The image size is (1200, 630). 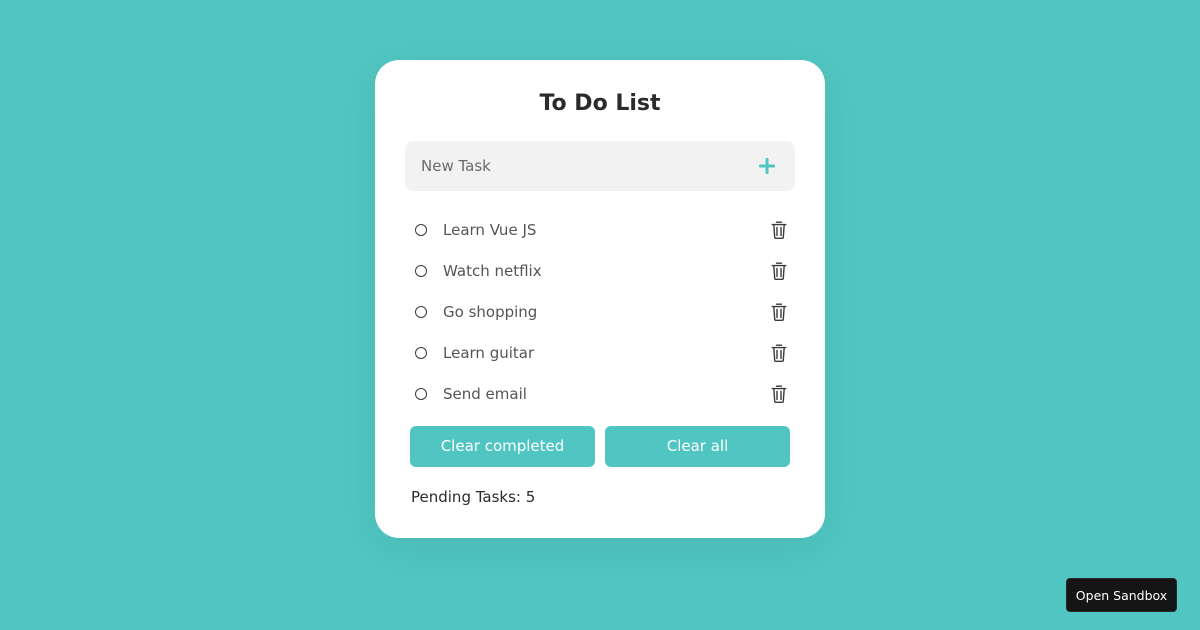 I want to click on plus-icon, so click(x=767, y=166).